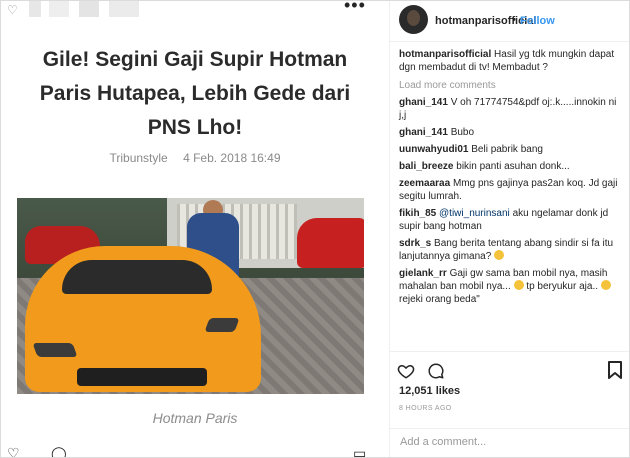  What do you see at coordinates (232, 158) in the screenshot?
I see `article-date: 4 Feb. 2018 16:49` at bounding box center [232, 158].